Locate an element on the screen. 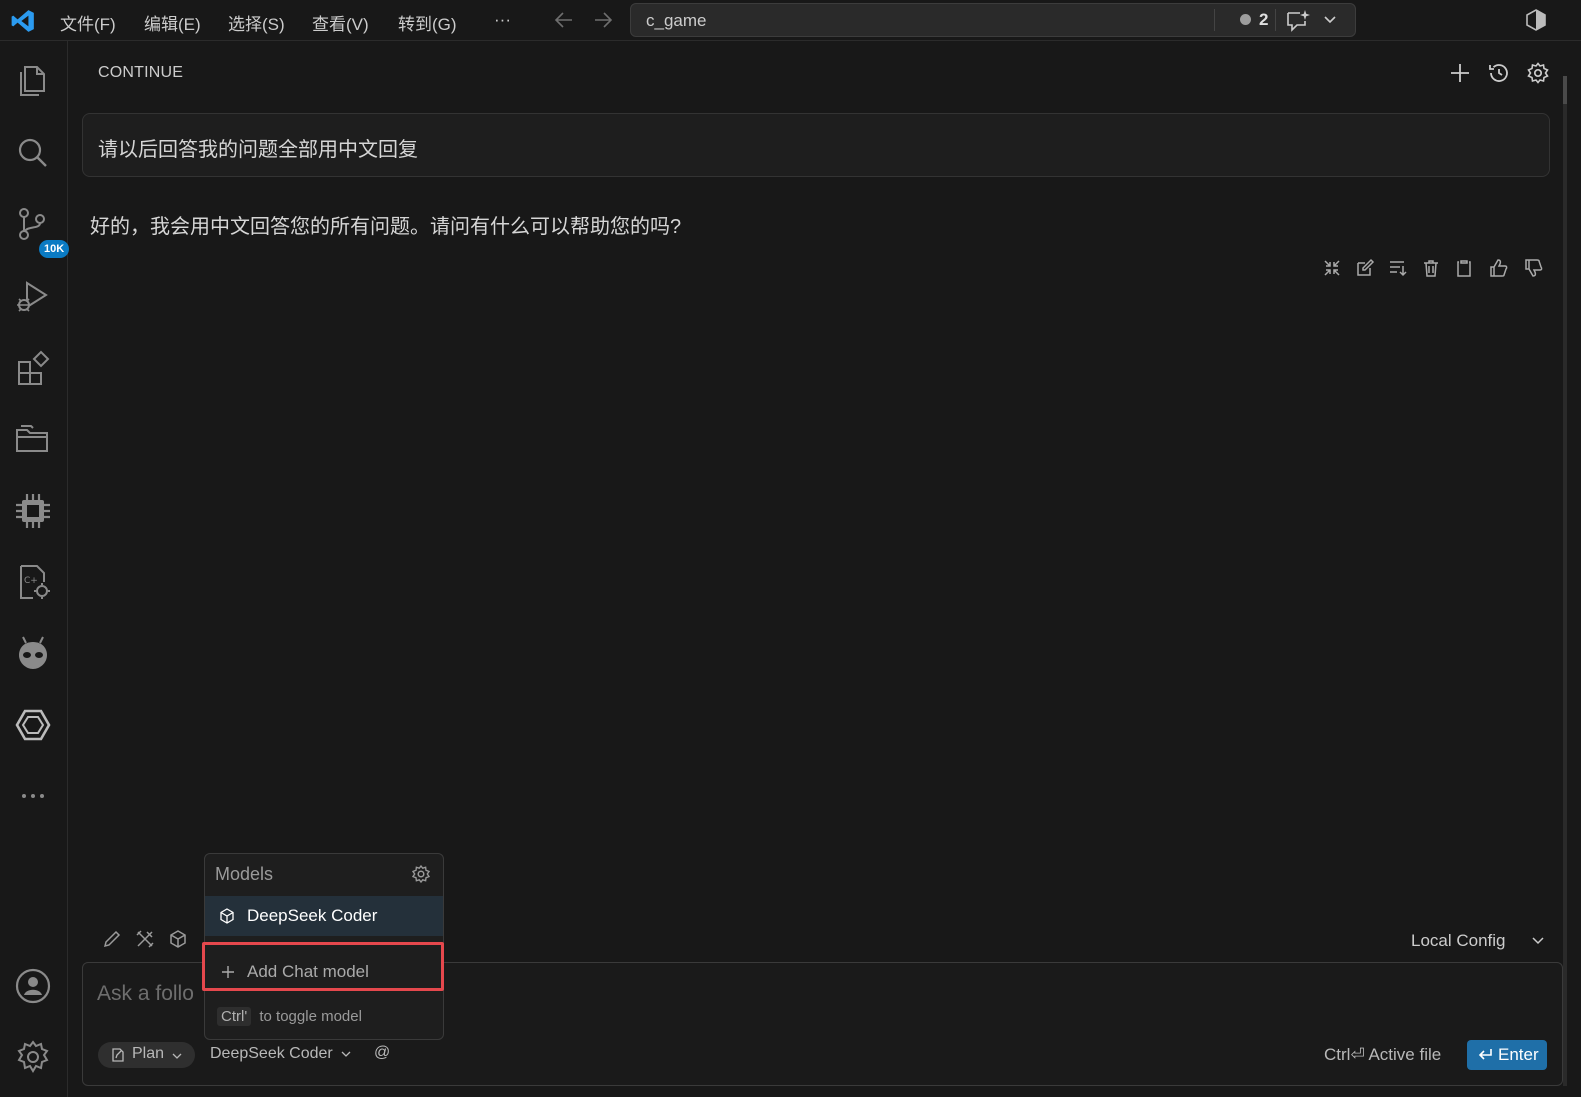 The height and width of the screenshot is (1097, 1581). menu-selection: 选择(S) is located at coordinates (256, 22).